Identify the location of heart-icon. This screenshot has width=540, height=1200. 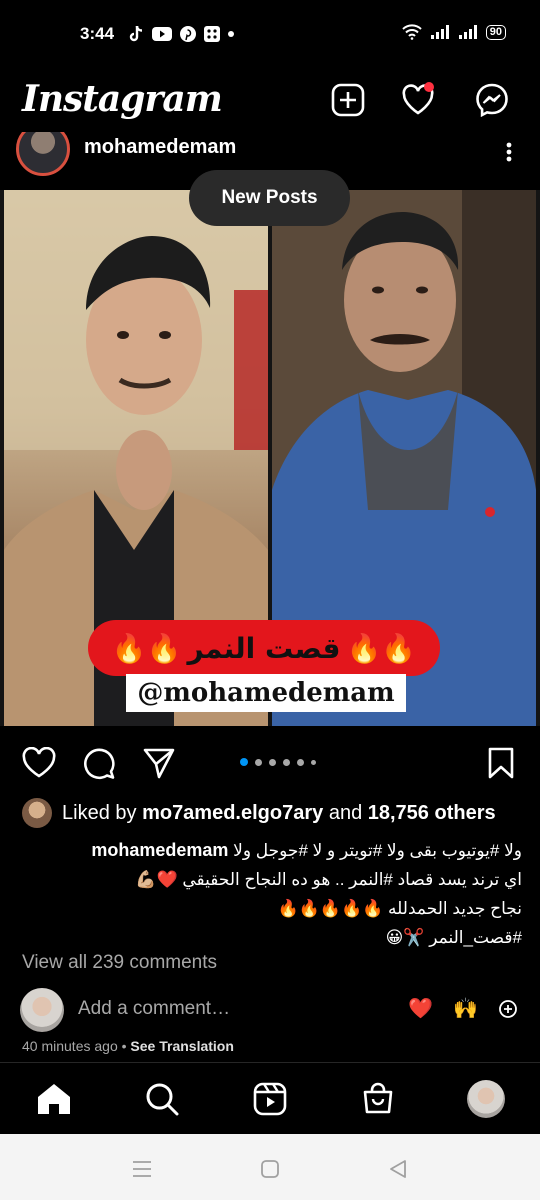
(39, 762).